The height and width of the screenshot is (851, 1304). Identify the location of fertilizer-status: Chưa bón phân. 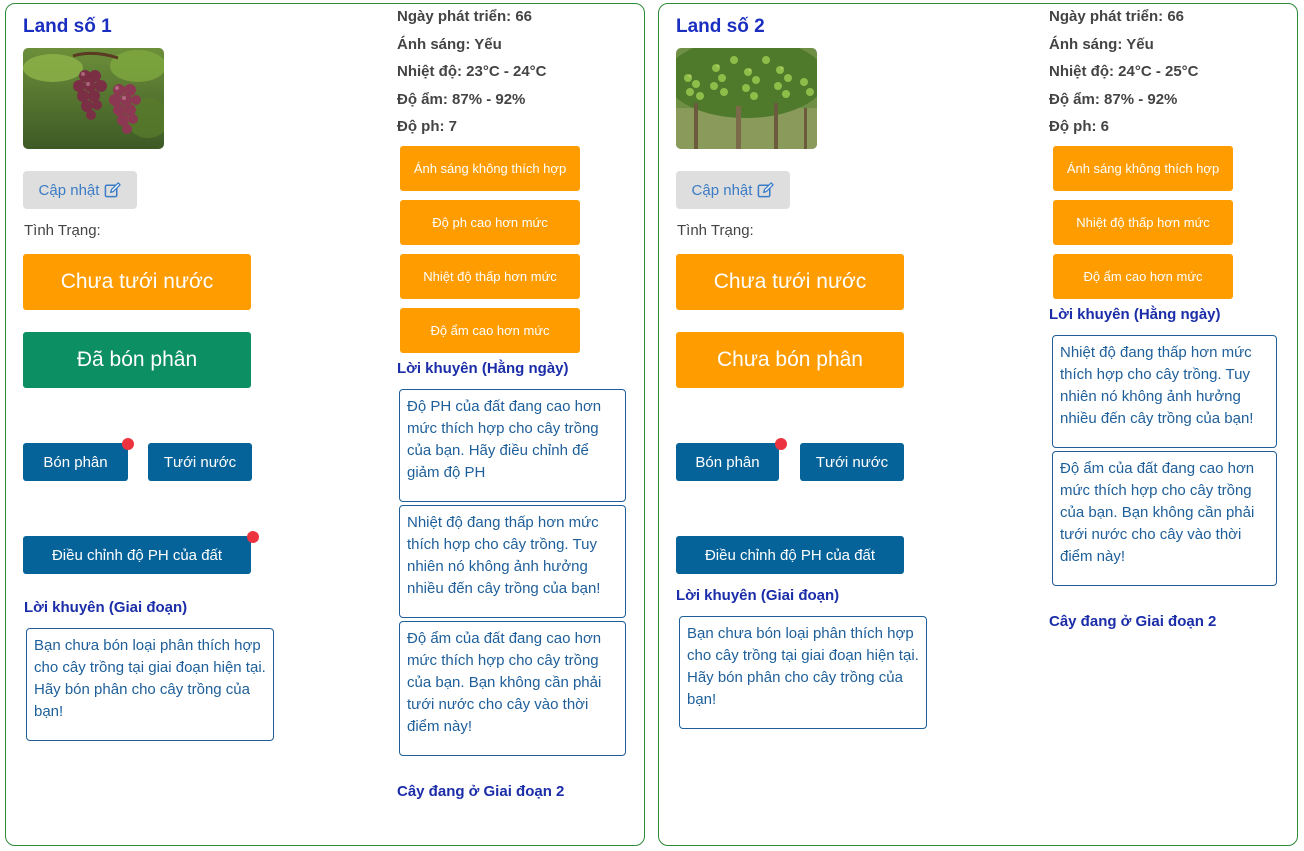
(790, 360).